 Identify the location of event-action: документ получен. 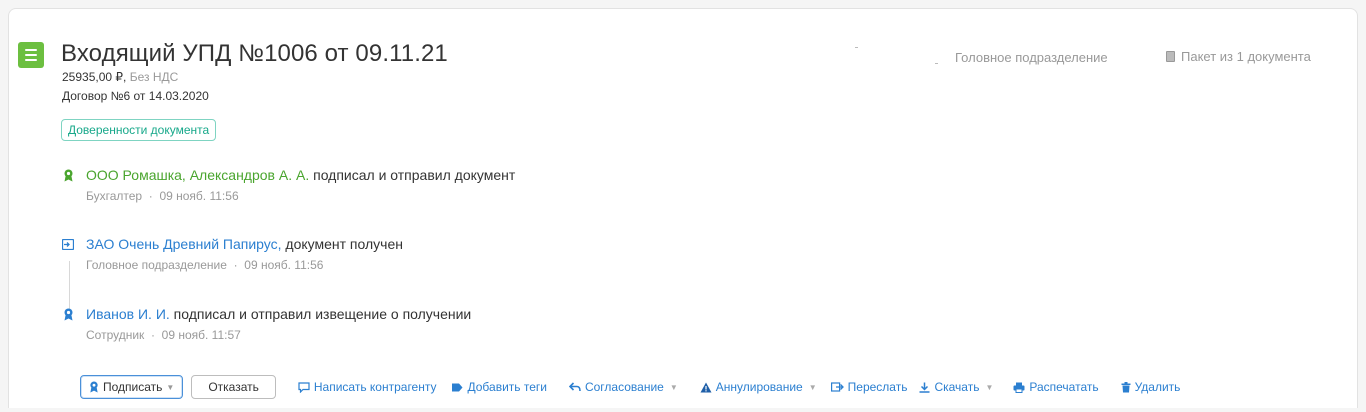
(344, 244).